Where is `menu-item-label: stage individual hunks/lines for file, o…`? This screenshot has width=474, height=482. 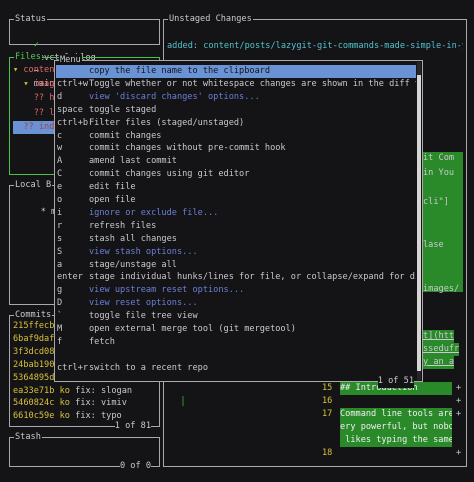 menu-item-label: stage individual hunks/lines for file, o… is located at coordinates (252, 277).